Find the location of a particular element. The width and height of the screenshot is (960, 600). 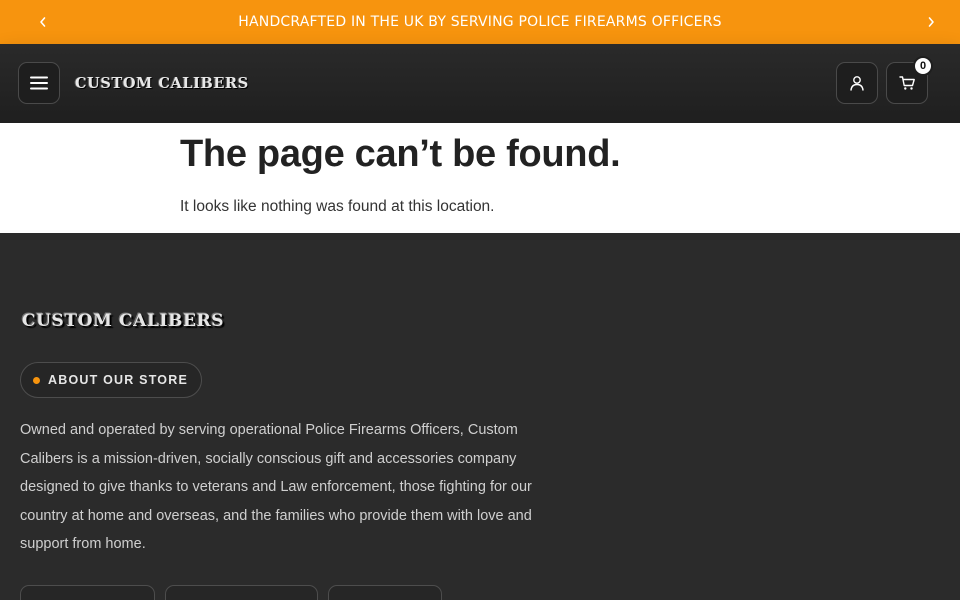

account-button is located at coordinates (857, 83).